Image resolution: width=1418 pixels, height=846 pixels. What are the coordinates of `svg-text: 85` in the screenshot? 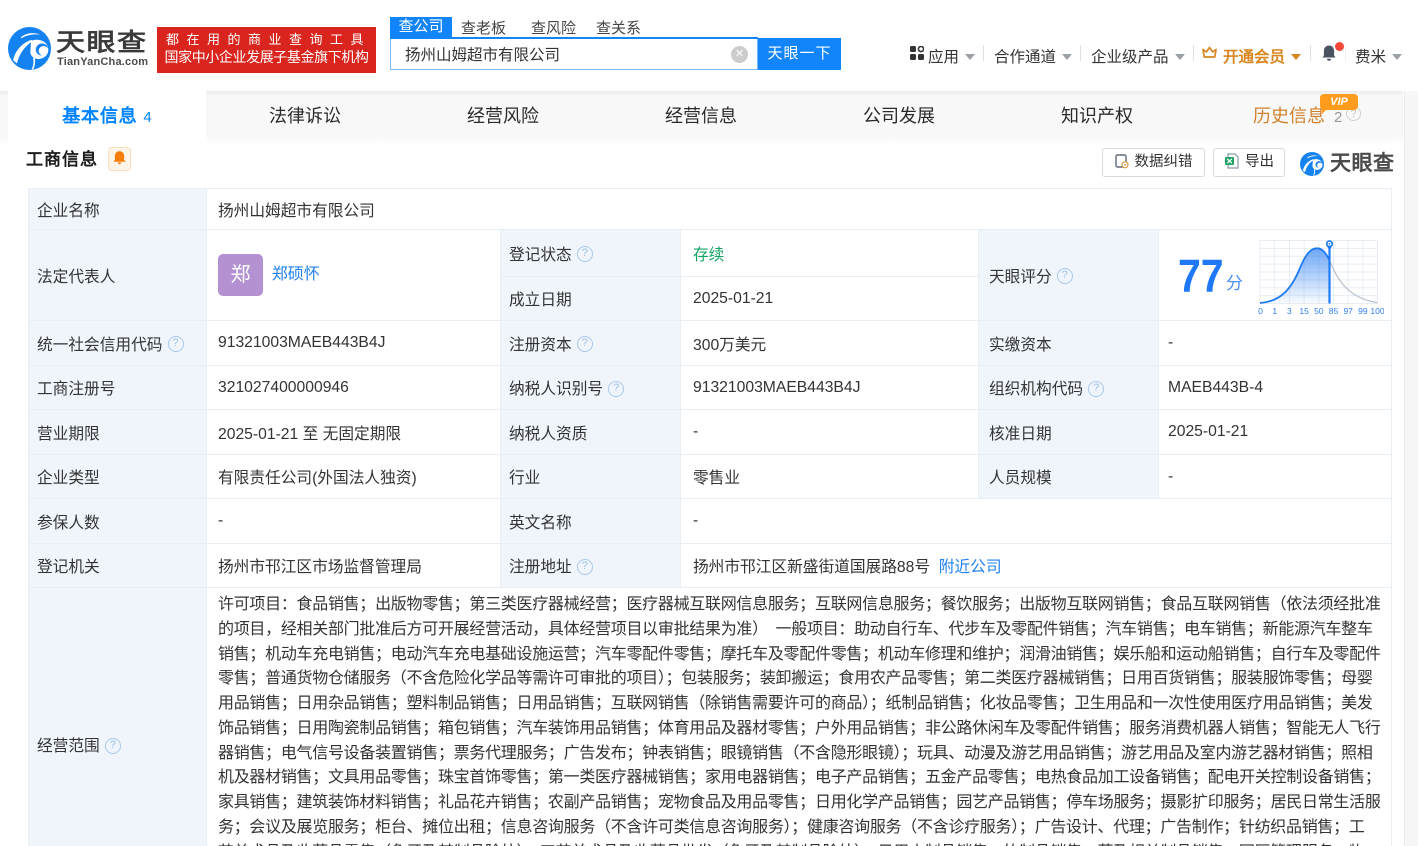 It's located at (1334, 311).